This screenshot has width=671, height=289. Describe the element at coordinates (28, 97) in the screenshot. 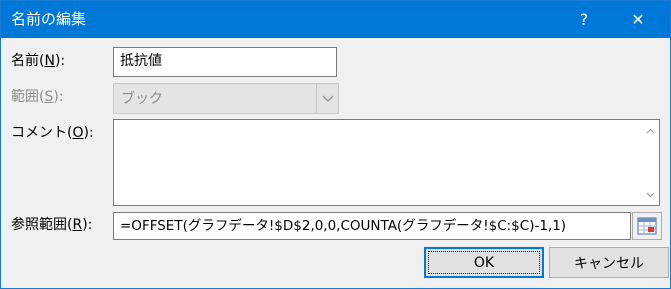

I see `scope-label-text: 範囲(` at that location.